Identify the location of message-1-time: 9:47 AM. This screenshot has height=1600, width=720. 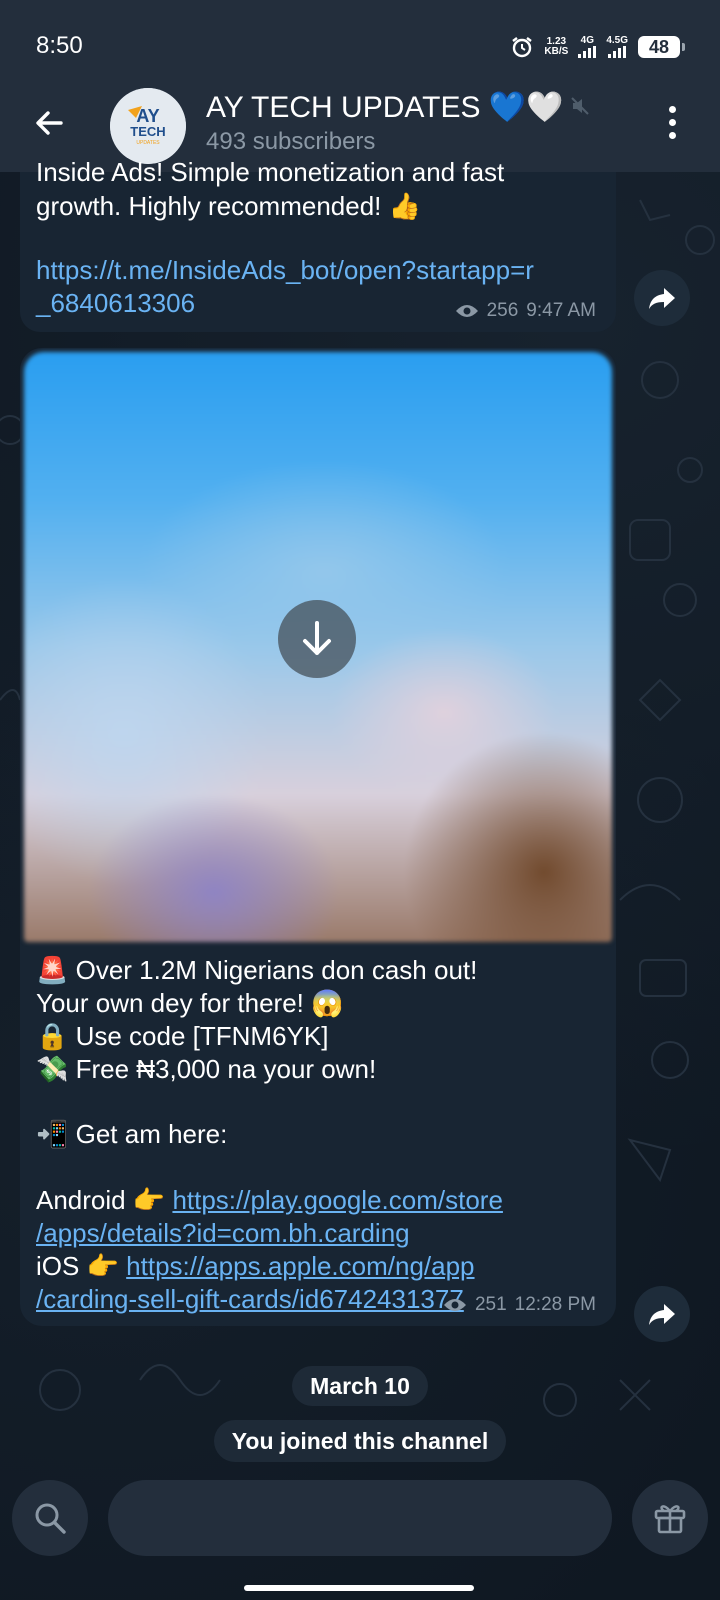
(561, 310).